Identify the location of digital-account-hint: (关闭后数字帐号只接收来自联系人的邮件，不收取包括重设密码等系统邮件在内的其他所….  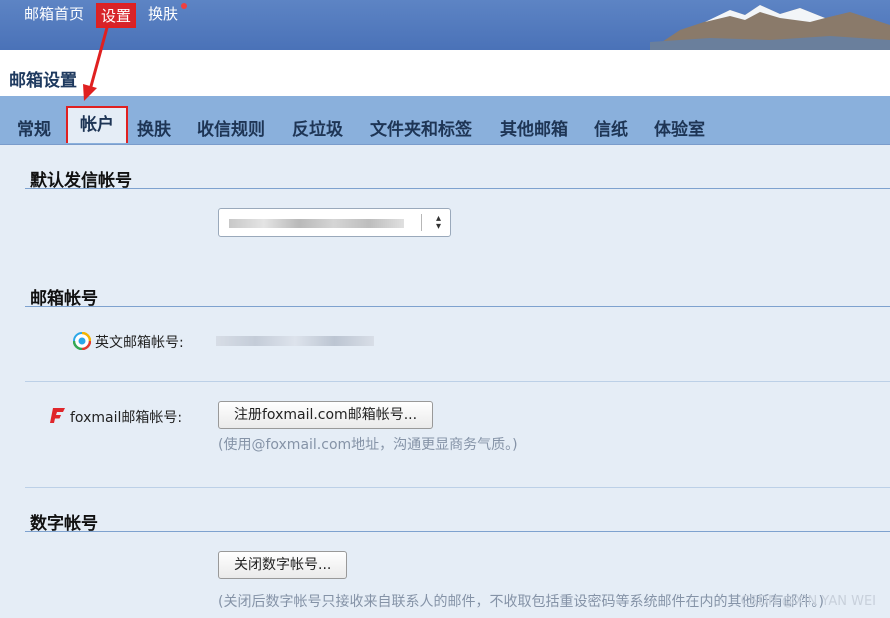
(521, 602).